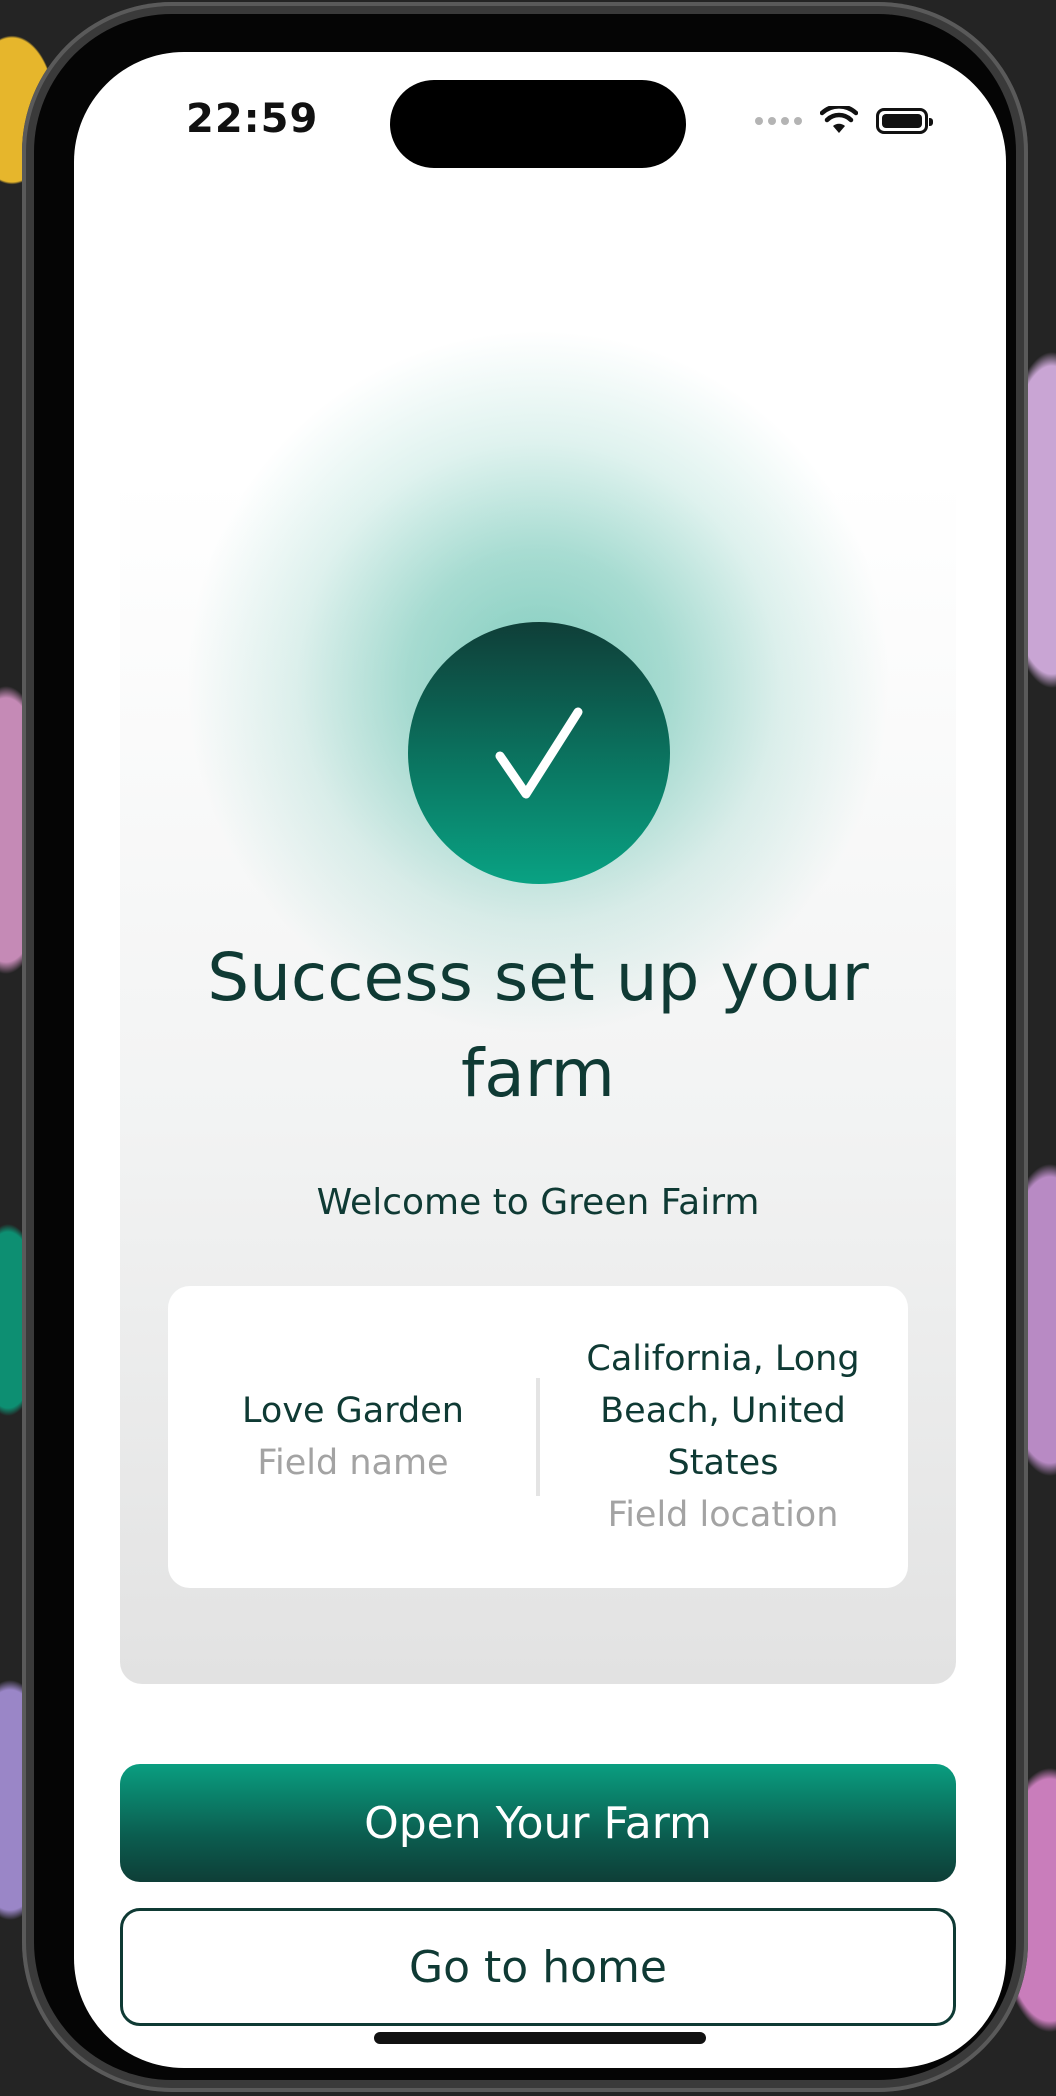  What do you see at coordinates (839, 119) in the screenshot?
I see `wifi-icon` at bounding box center [839, 119].